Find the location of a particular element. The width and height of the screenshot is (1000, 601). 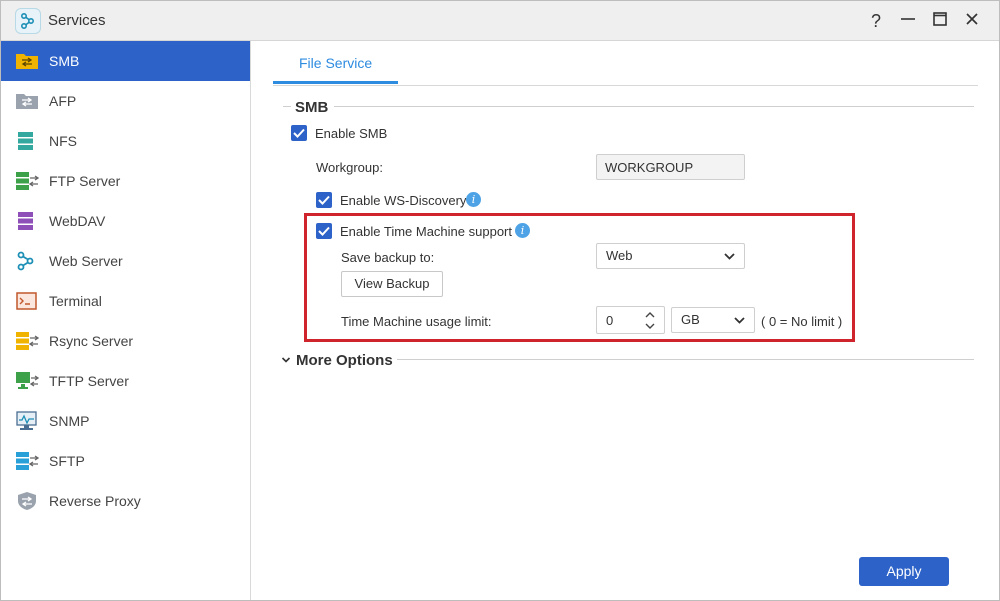

save-backup-select: Web is located at coordinates (670, 256).